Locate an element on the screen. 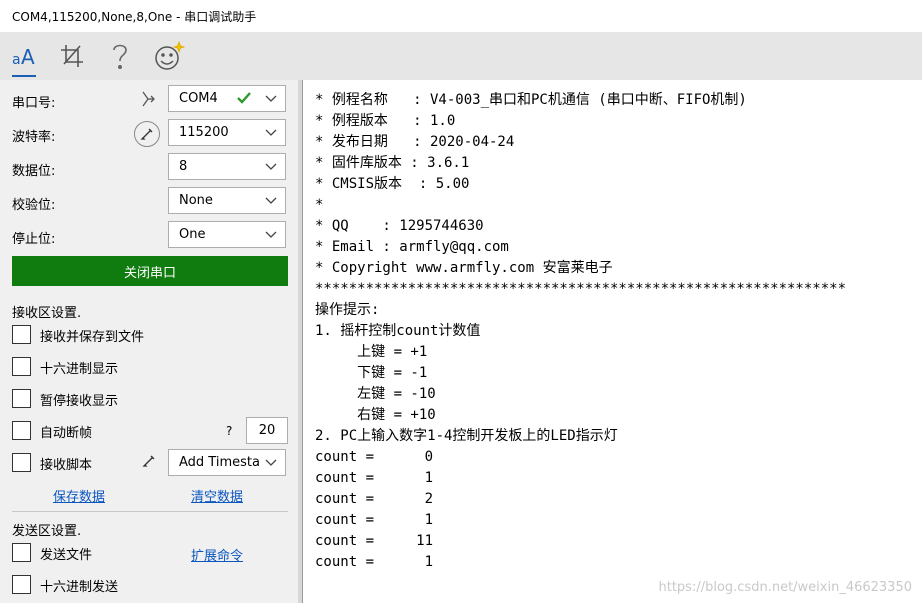 Image resolution: width=922 pixels, height=603 pixels. receive-script-checkbox is located at coordinates (21, 462).